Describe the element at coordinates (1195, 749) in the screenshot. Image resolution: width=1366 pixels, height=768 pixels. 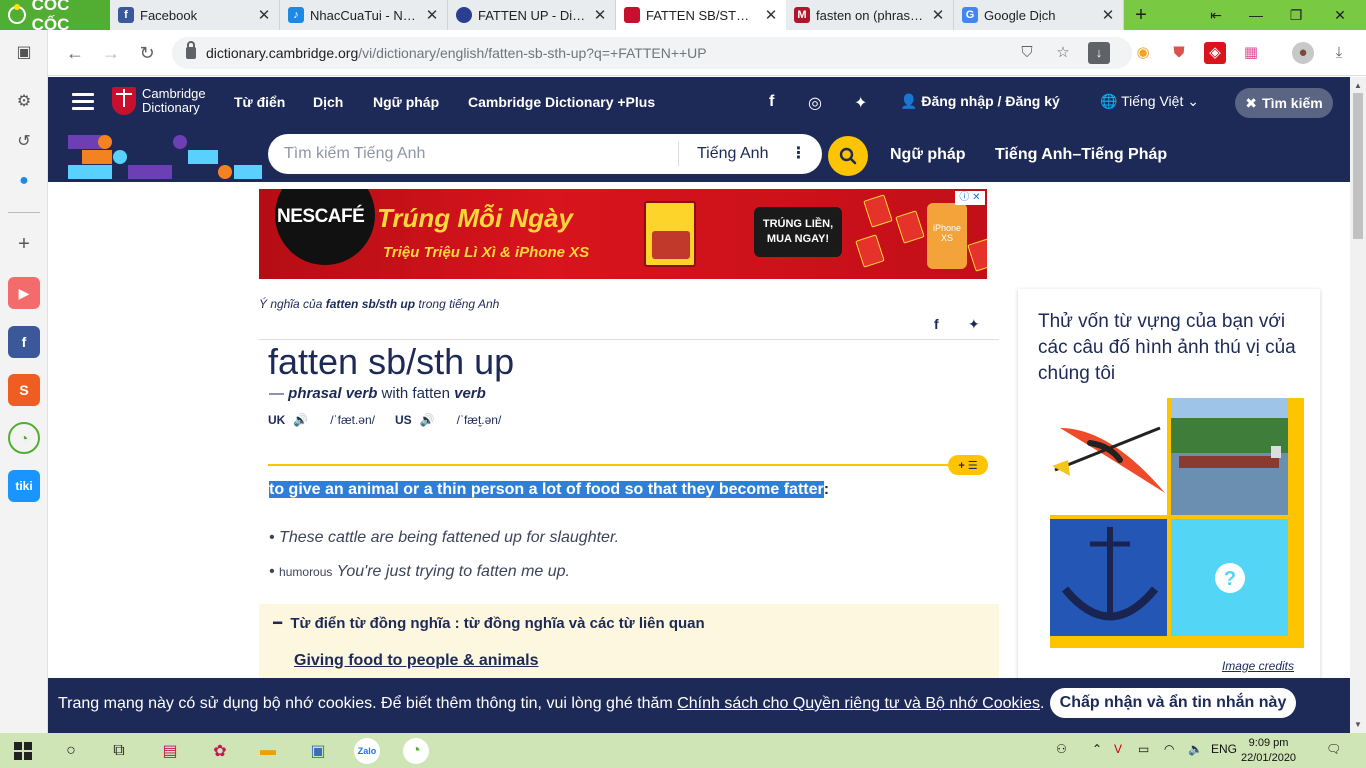
I see `volume-icon: 🔈` at that location.